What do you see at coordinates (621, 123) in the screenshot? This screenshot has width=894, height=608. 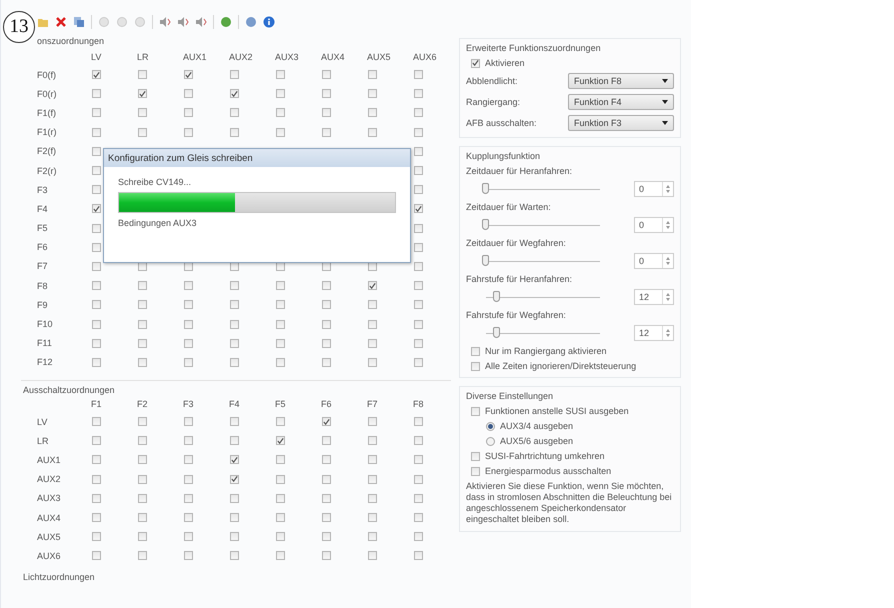 I see `dropdown: Funktion F3` at bounding box center [621, 123].